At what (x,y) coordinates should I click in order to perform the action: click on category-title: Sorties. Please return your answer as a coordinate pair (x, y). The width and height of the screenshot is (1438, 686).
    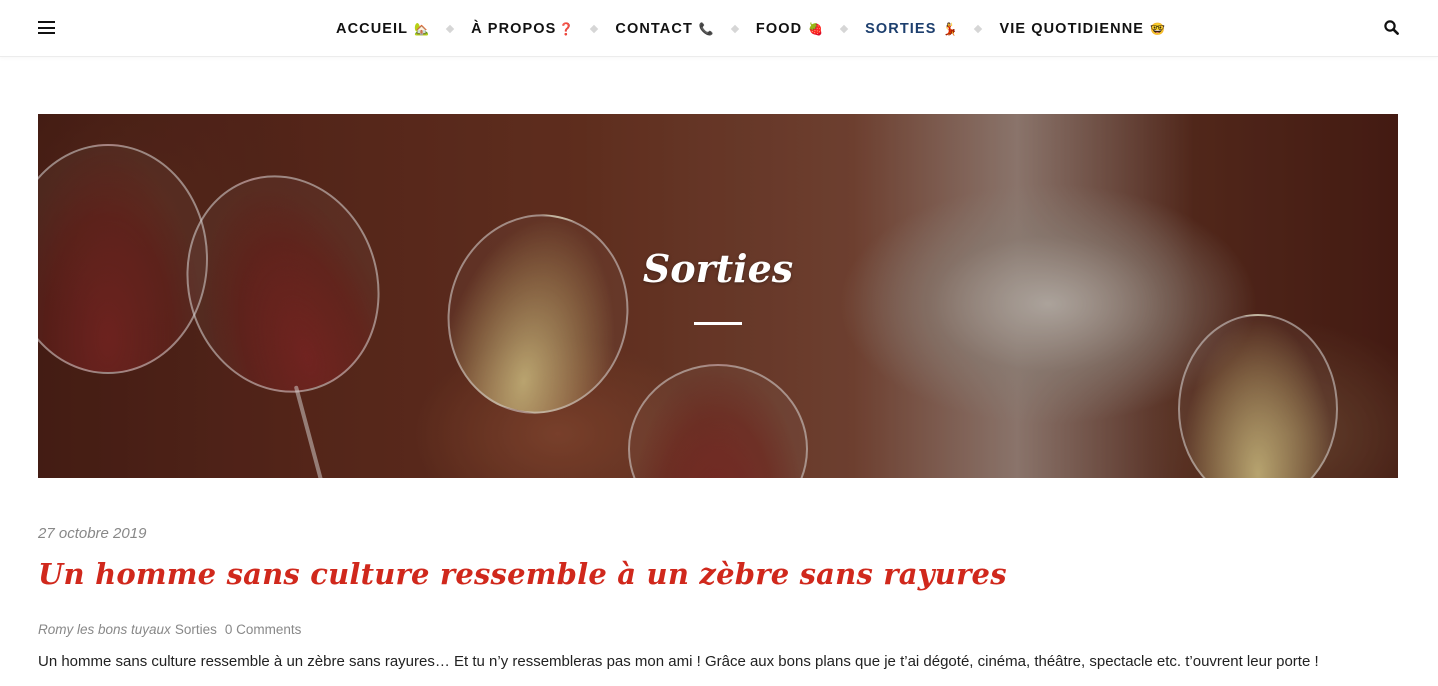
    Looking at the image, I should click on (718, 268).